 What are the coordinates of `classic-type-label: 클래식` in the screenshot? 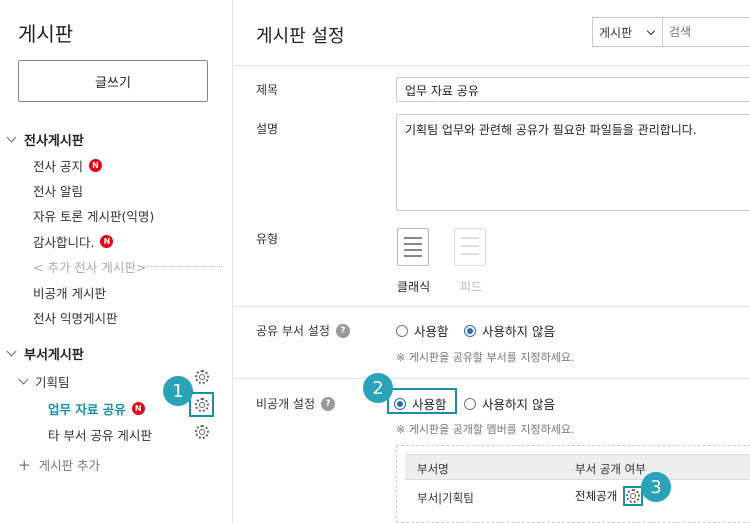 It's located at (414, 287).